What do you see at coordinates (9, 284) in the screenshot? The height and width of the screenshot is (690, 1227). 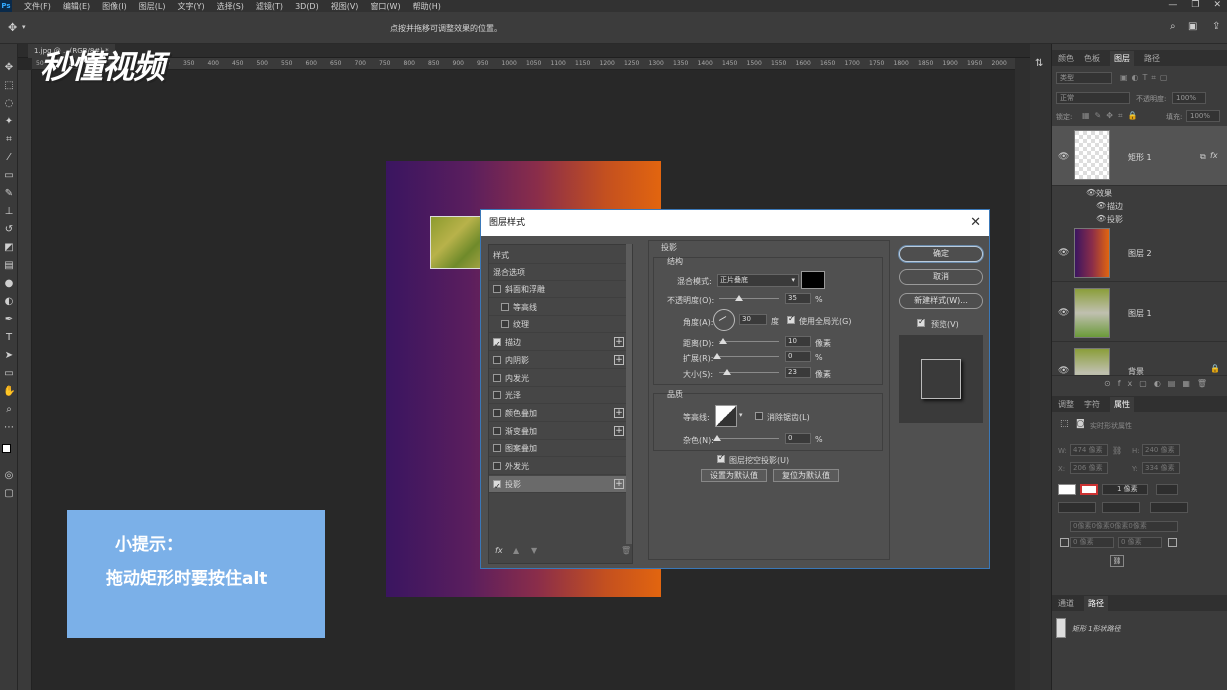 I see `blur-icon: ●` at bounding box center [9, 284].